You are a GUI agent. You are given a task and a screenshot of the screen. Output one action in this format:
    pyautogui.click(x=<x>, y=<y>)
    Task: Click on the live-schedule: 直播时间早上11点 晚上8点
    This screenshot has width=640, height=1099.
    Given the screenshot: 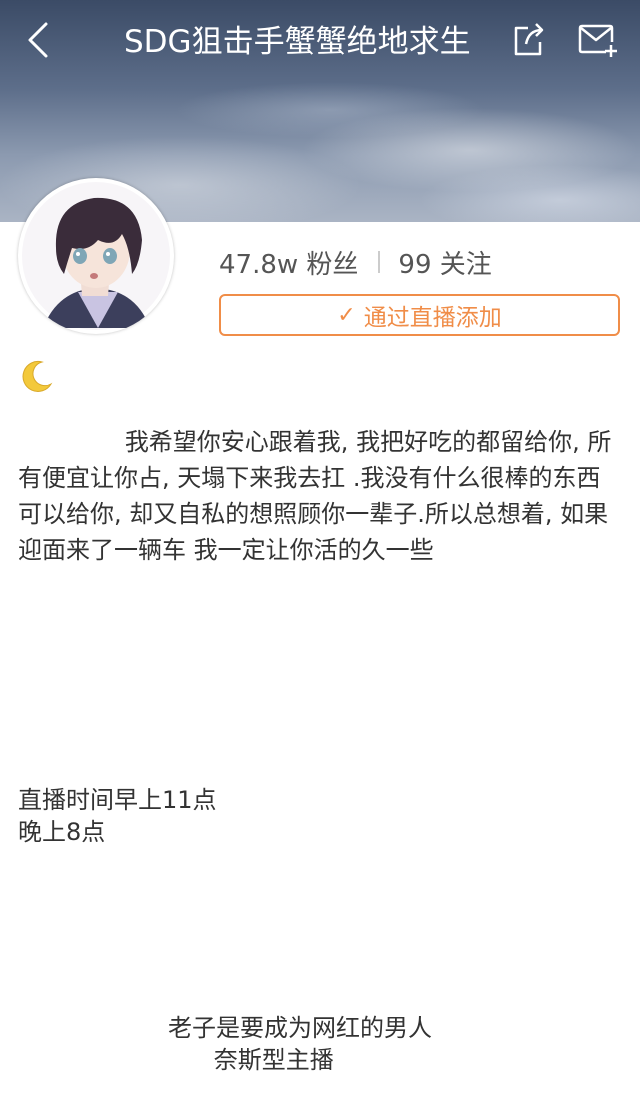 What is the action you would take?
    pyautogui.click(x=117, y=816)
    